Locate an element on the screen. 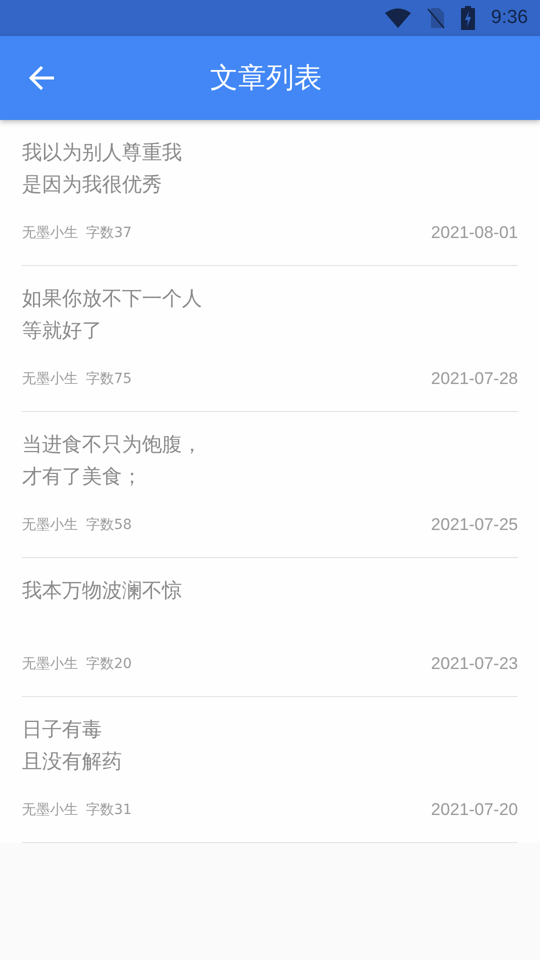  article-title-line: 当进食不只为饱腹， is located at coordinates (112, 444).